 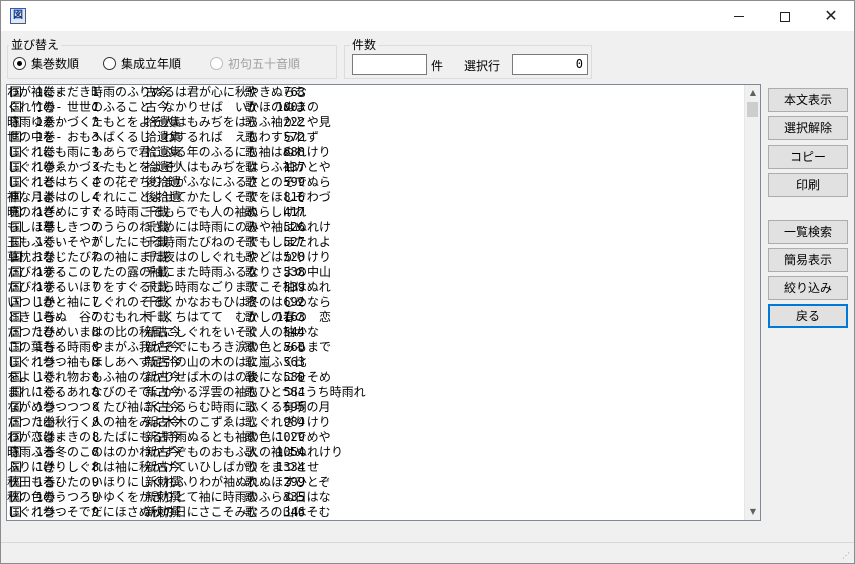 I want to click on list-row: 国 1巻- 7 千載歌 539 たびねするいほりをすぐるむら時雨なごりまでこそ袖はぬれ, so click(x=376, y=287).